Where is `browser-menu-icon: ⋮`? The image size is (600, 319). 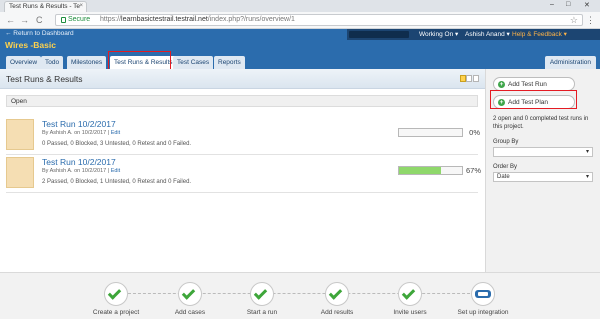 browser-menu-icon: ⋮ is located at coordinates (590, 20).